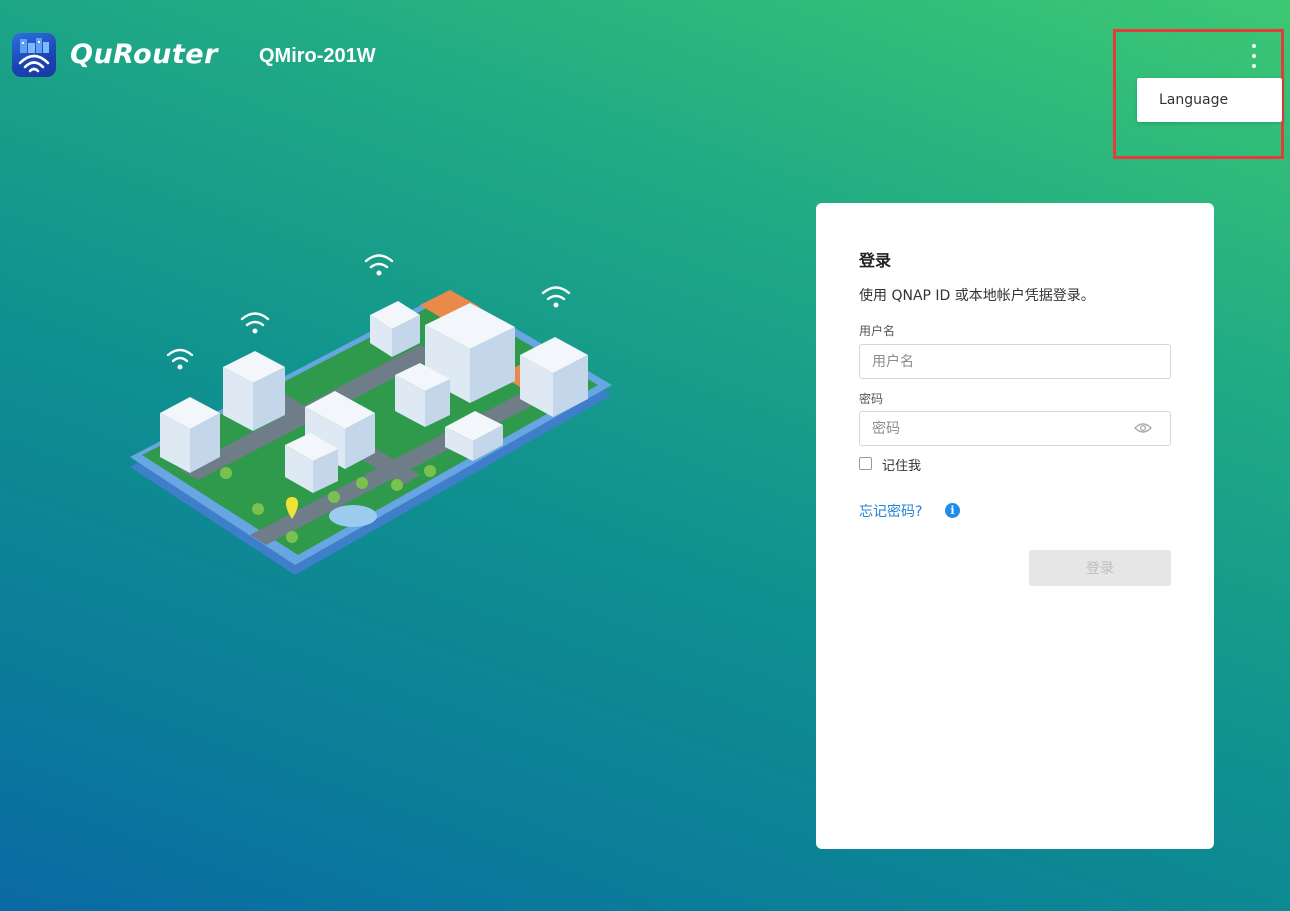  Describe the element at coordinates (1143, 427) in the screenshot. I see `eye-icon` at that location.